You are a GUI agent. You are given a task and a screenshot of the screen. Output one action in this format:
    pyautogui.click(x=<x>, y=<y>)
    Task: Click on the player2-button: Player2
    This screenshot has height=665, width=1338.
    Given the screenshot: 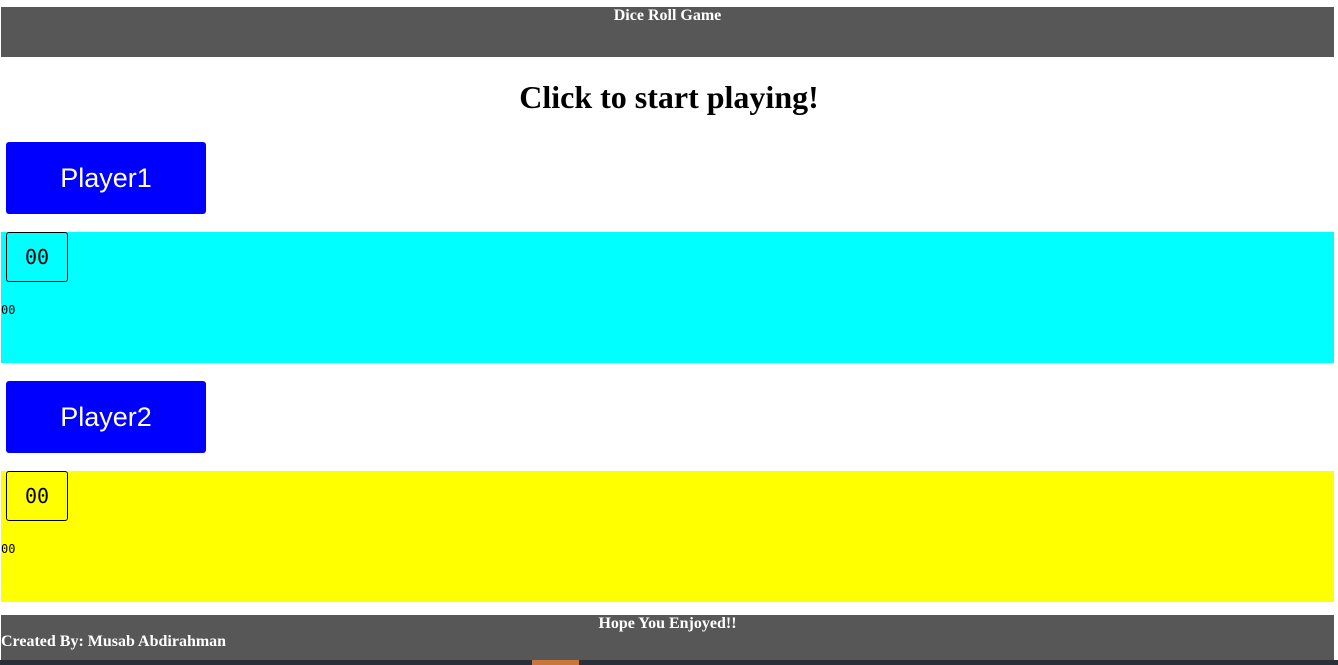 What is the action you would take?
    pyautogui.click(x=106, y=417)
    